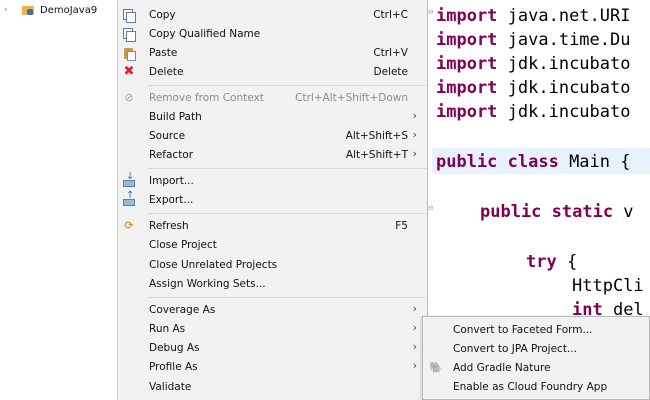 The height and width of the screenshot is (400, 650). I want to click on paste-icon, so click(129, 53).